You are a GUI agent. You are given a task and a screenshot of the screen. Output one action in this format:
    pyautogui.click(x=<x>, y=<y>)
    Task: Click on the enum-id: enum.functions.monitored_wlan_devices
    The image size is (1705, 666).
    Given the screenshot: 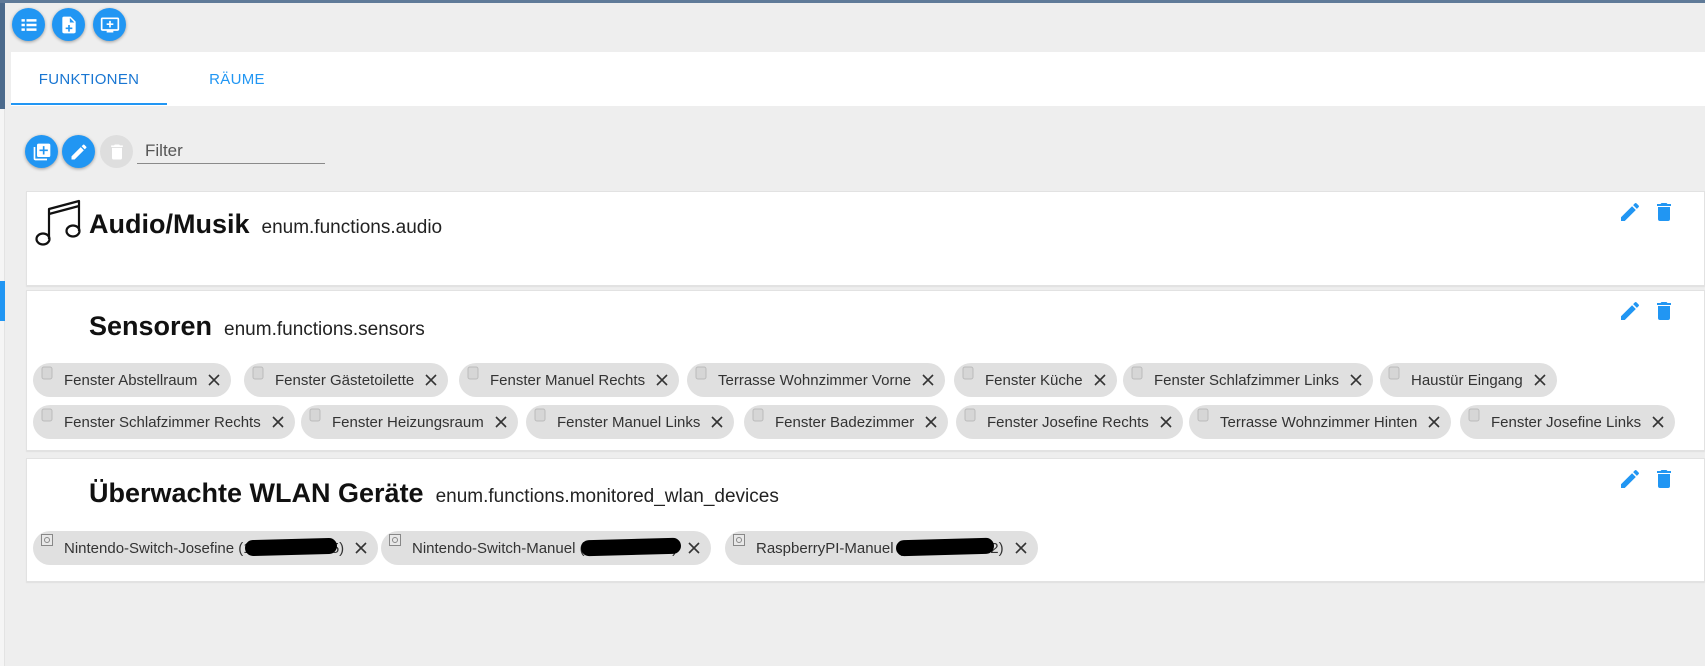 What is the action you would take?
    pyautogui.click(x=607, y=496)
    